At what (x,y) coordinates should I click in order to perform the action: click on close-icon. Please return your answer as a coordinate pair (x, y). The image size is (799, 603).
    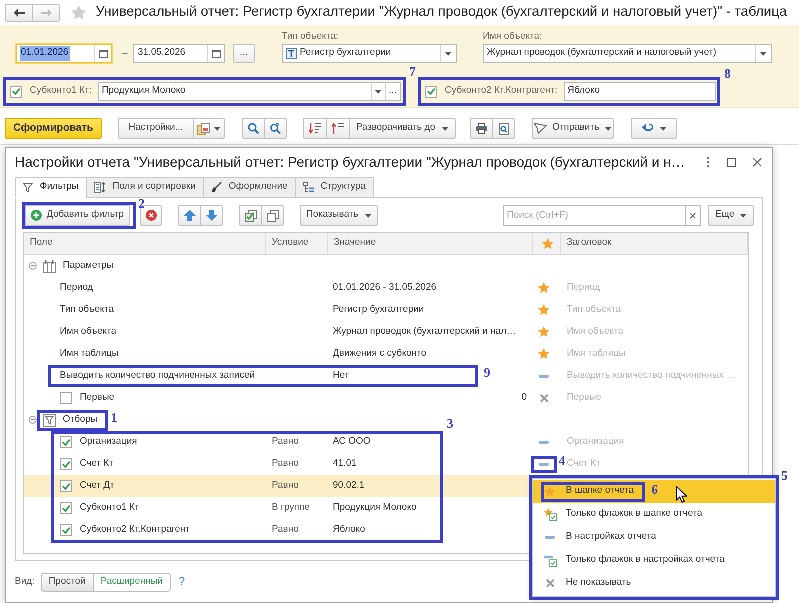
    Looking at the image, I should click on (757, 162).